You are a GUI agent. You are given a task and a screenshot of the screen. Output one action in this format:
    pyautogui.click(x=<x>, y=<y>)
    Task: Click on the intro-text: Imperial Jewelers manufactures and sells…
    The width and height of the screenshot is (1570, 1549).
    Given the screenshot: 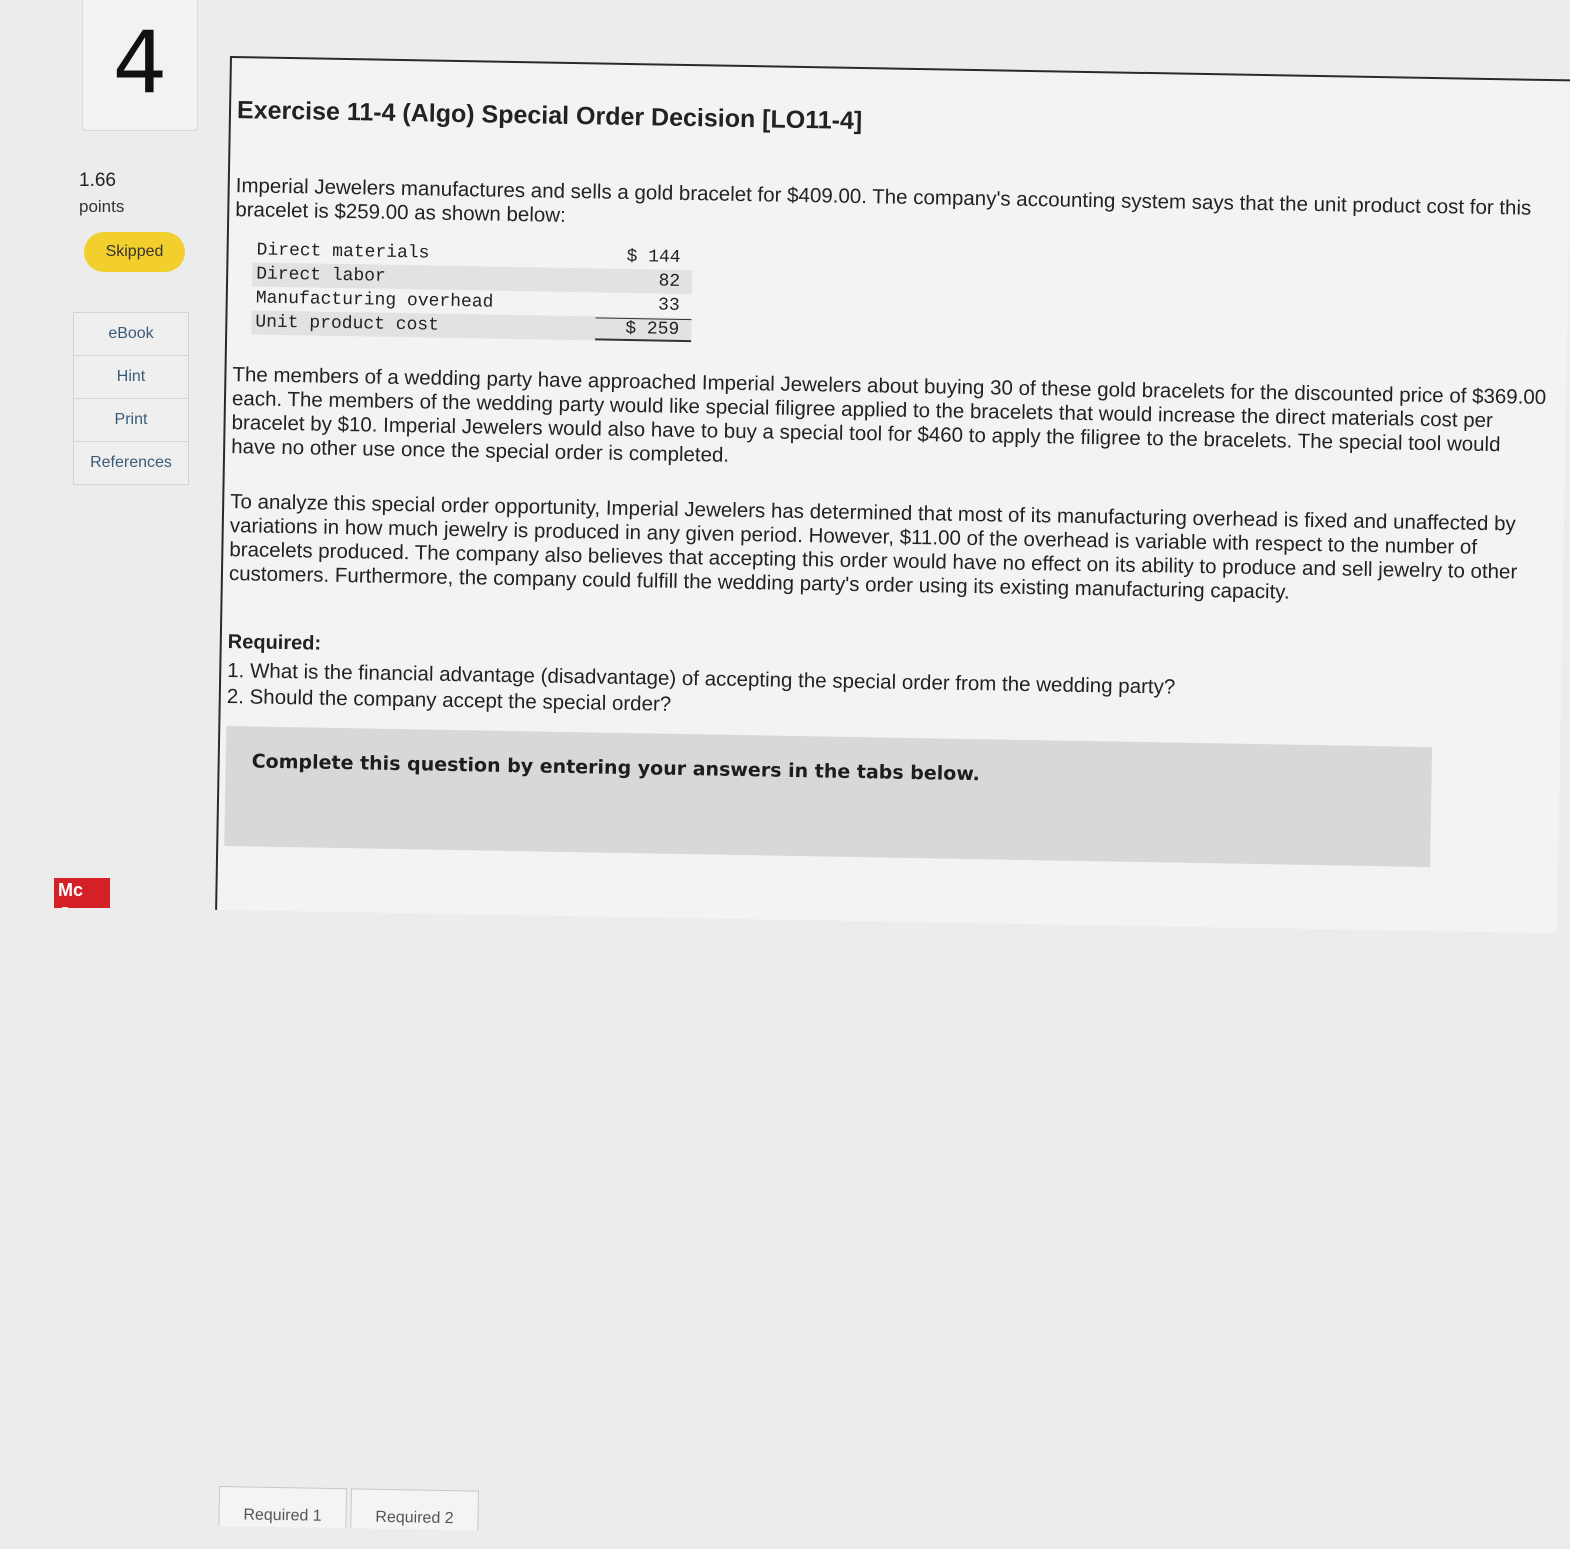 What is the action you would take?
    pyautogui.click(x=883, y=200)
    